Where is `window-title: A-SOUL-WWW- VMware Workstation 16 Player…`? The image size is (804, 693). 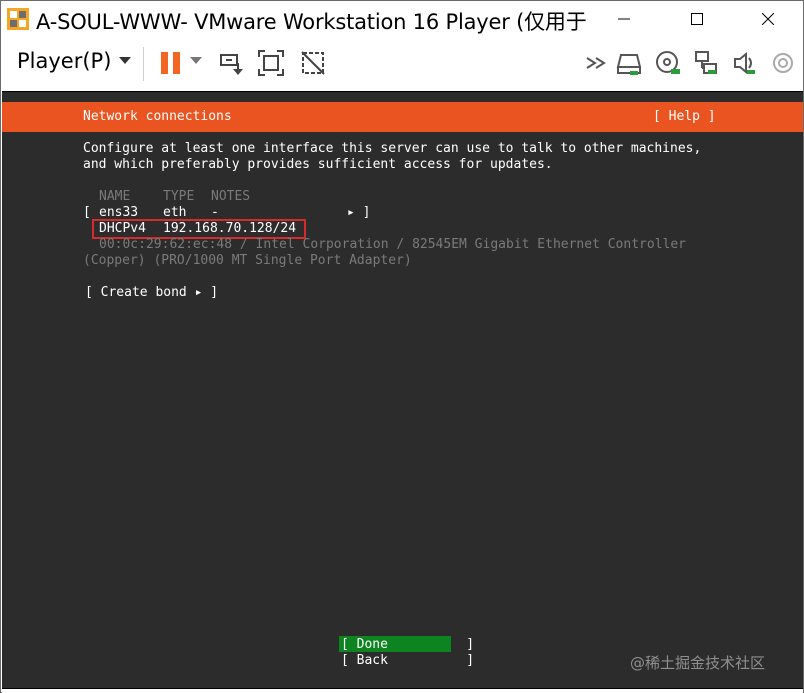
window-title: A-SOUL-WWW- VMware Workstation 16 Player… is located at coordinates (311, 22).